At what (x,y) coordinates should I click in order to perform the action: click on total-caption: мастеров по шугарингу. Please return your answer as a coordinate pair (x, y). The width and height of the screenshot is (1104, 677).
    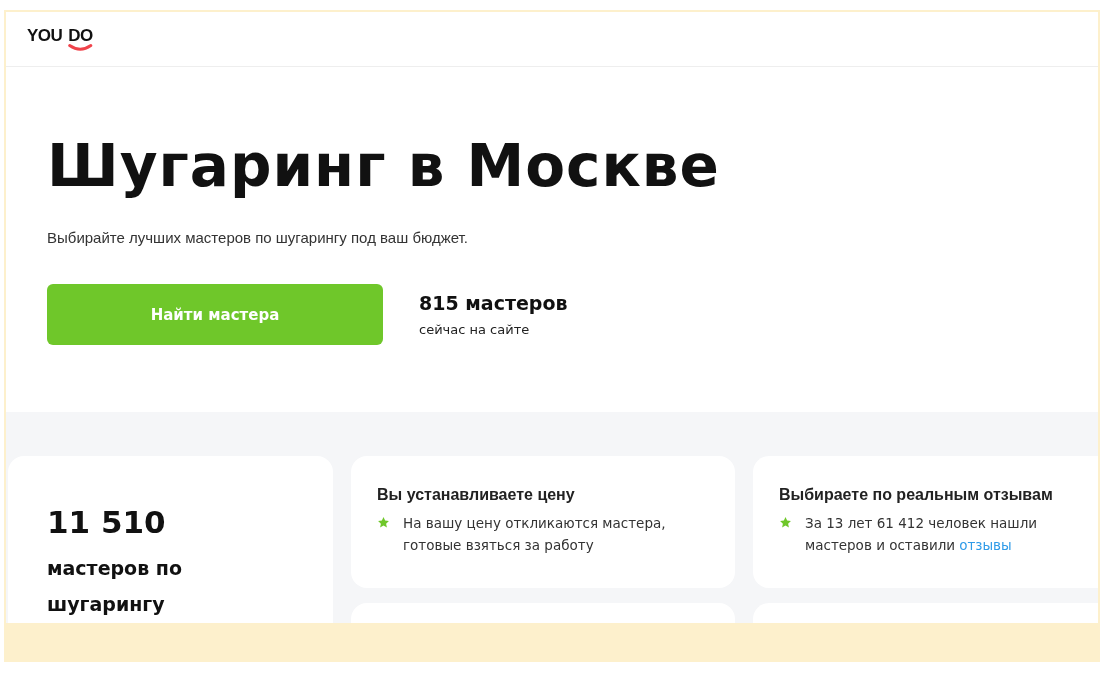
    Looking at the image, I should click on (115, 586).